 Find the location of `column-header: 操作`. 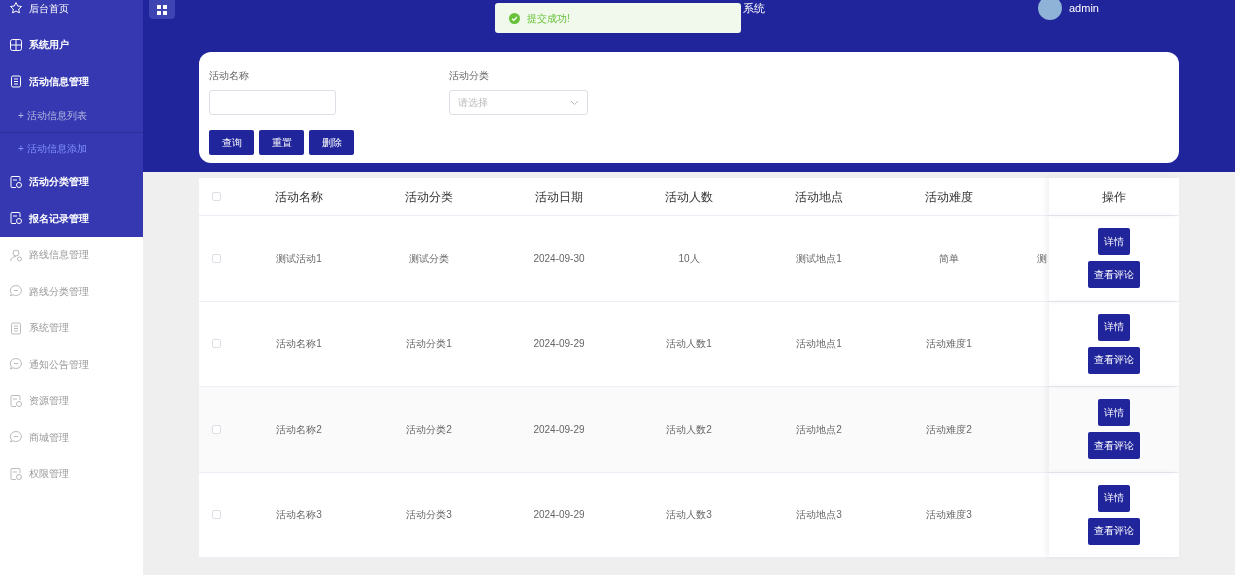

column-header: 操作 is located at coordinates (1114, 197).